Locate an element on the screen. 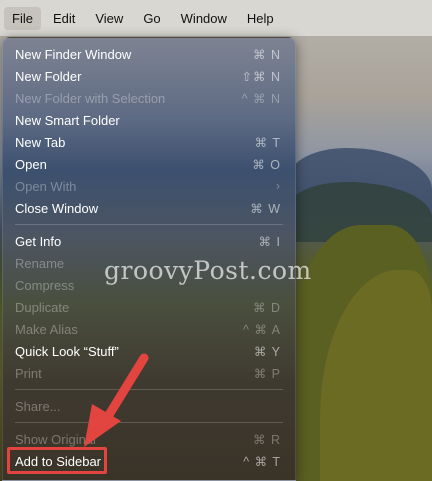  menubar-file: File is located at coordinates (22, 18).